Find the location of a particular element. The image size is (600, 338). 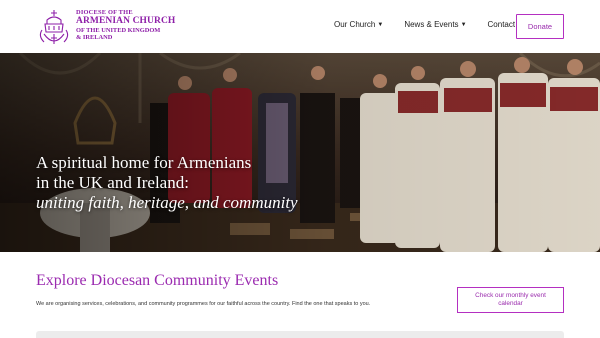

main-navigation: Our Church ▼ News & Events ▼ Contact ▼ is located at coordinates (439, 24).